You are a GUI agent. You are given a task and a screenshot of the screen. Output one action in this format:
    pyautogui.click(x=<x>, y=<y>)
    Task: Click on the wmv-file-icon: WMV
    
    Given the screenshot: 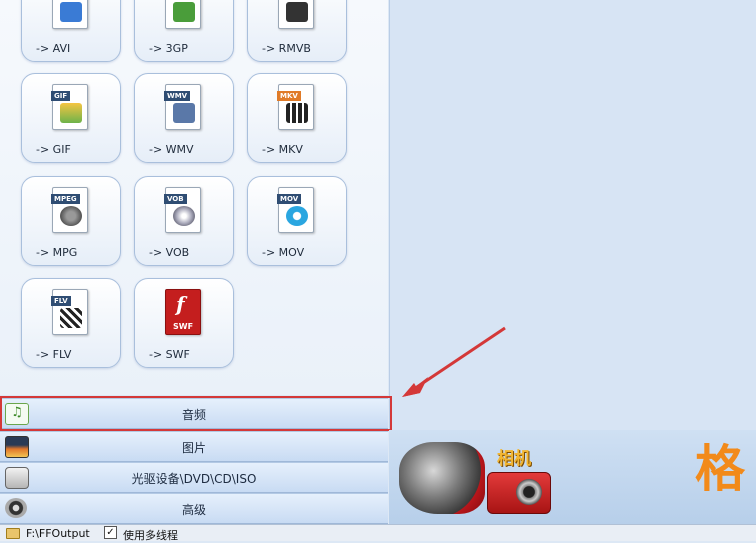 What is the action you would take?
    pyautogui.click(x=182, y=107)
    